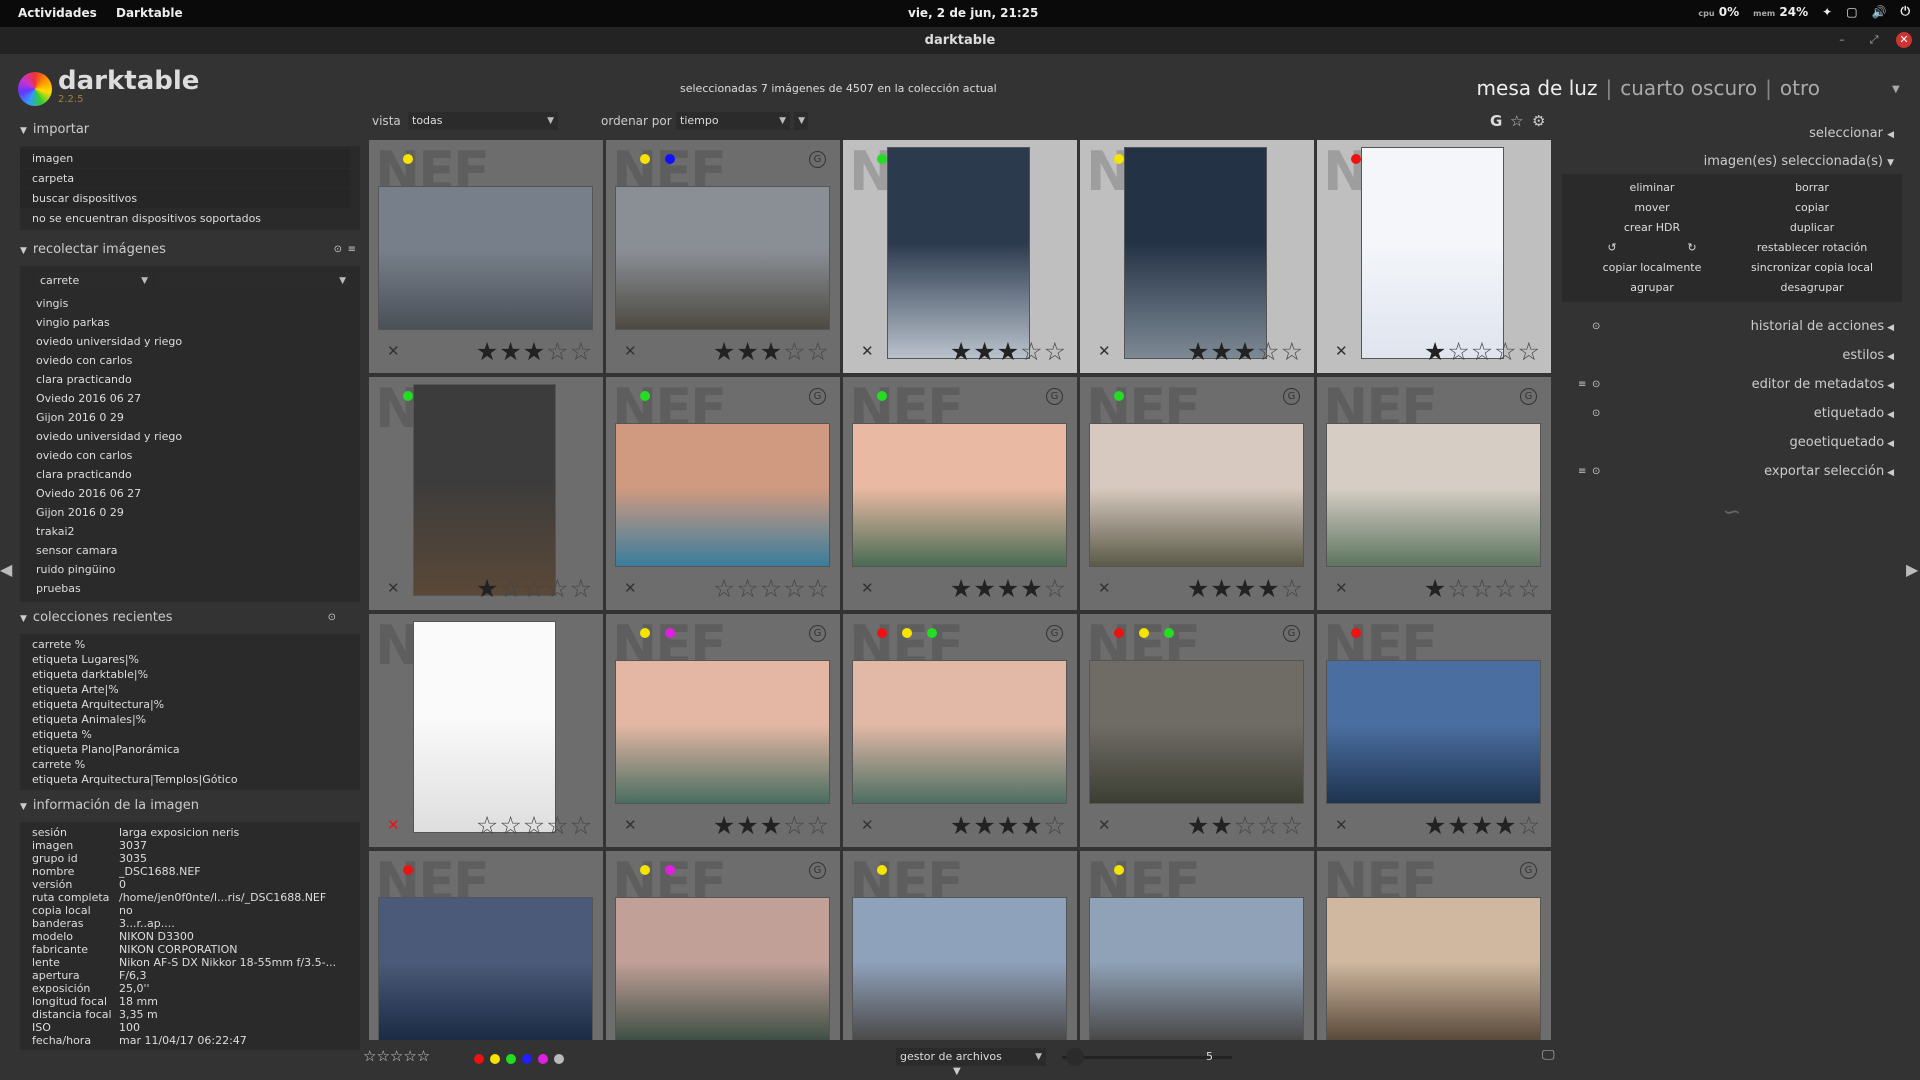 The height and width of the screenshot is (1080, 1920). I want to click on recent-collection-item: etiqueta Plano|Panorámica, so click(190, 749).